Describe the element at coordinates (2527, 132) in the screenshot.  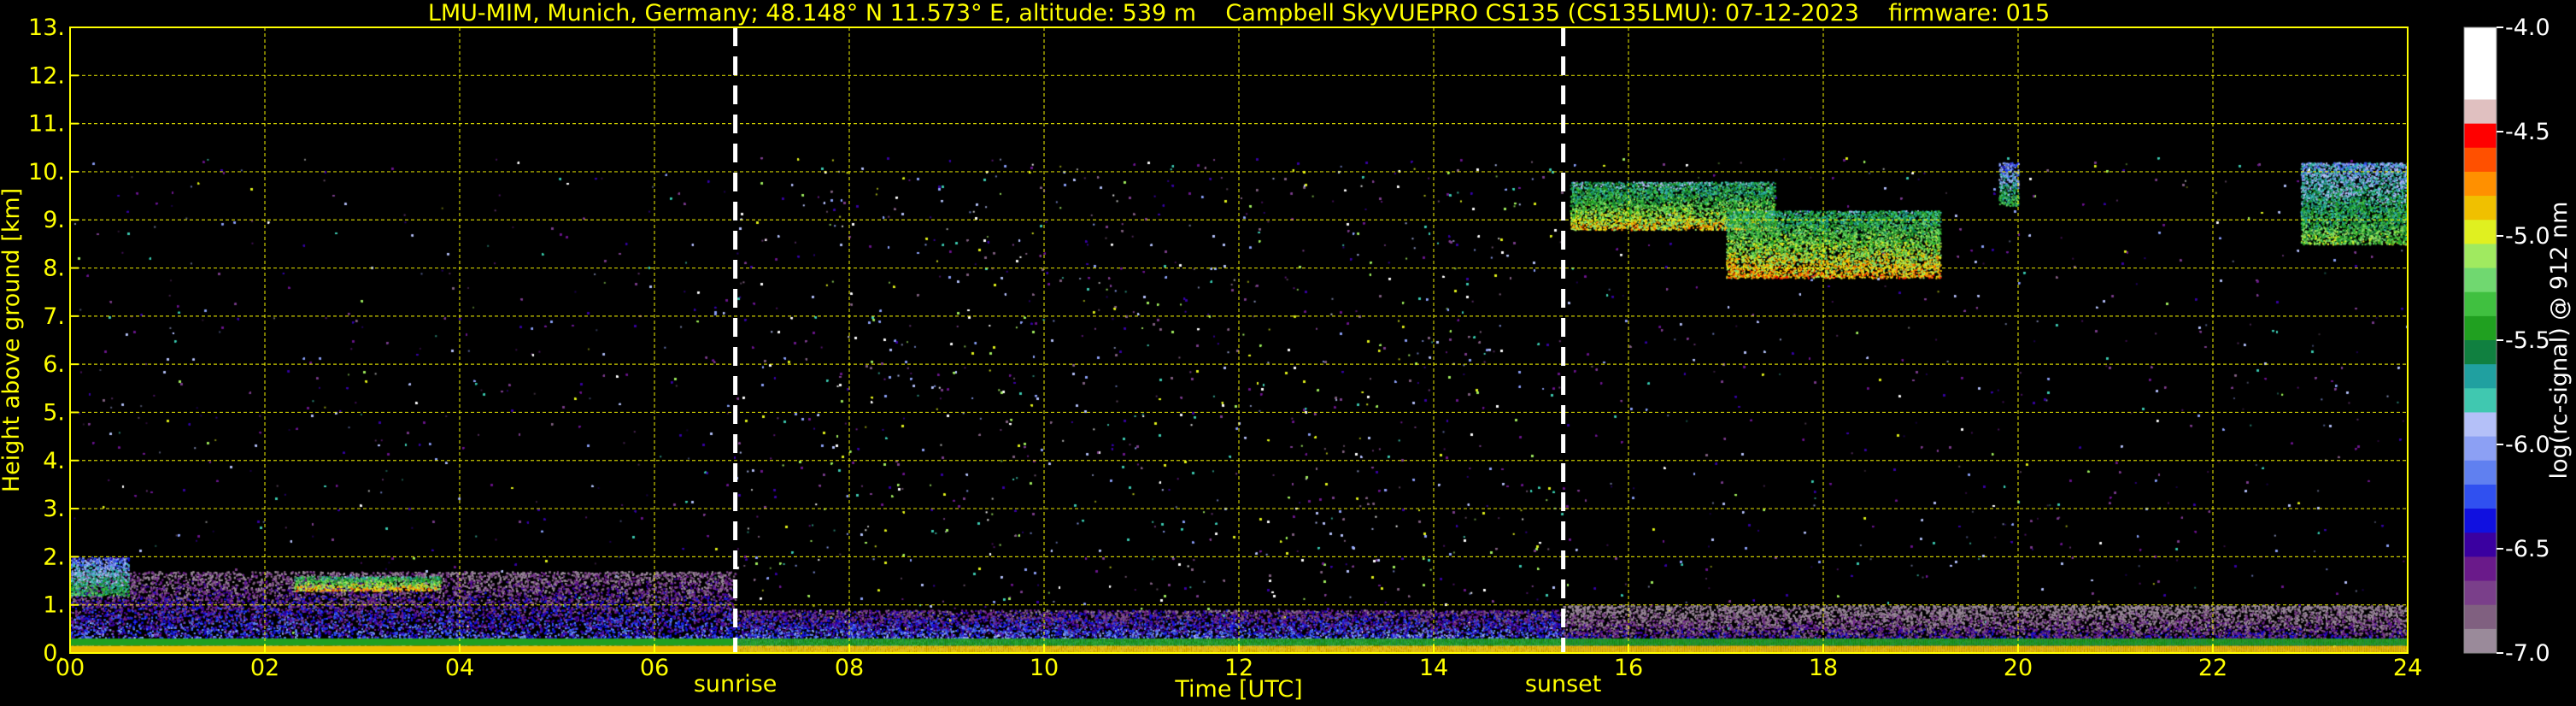
I see `colorbar-tick-label: -4.5` at that location.